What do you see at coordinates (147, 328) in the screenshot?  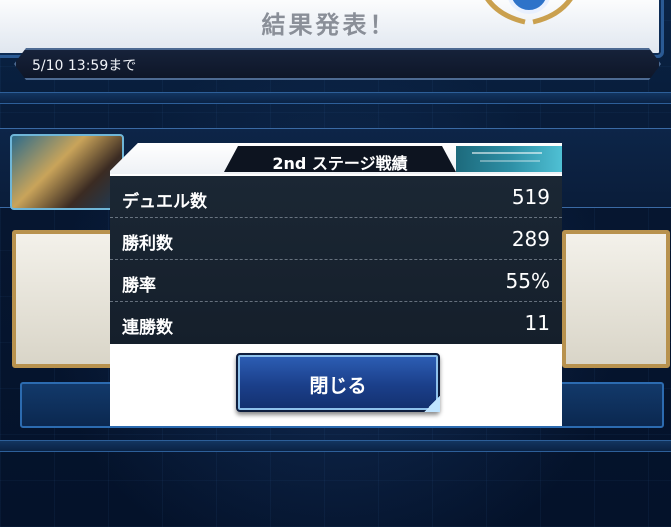 I see `stat-label: 連勝数` at bounding box center [147, 328].